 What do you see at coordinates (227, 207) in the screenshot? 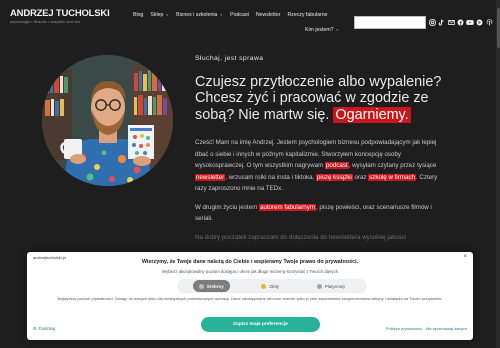
I see `text-span: W drugim życiu jestem` at bounding box center [227, 207].